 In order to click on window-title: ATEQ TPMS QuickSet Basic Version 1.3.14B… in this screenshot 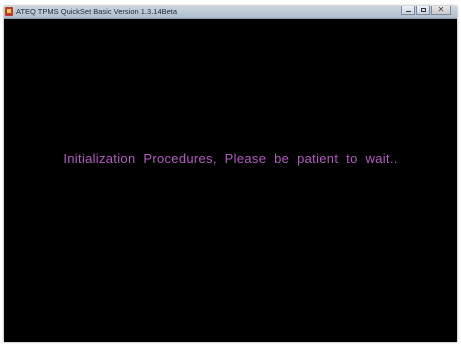, I will do `click(97, 11)`.